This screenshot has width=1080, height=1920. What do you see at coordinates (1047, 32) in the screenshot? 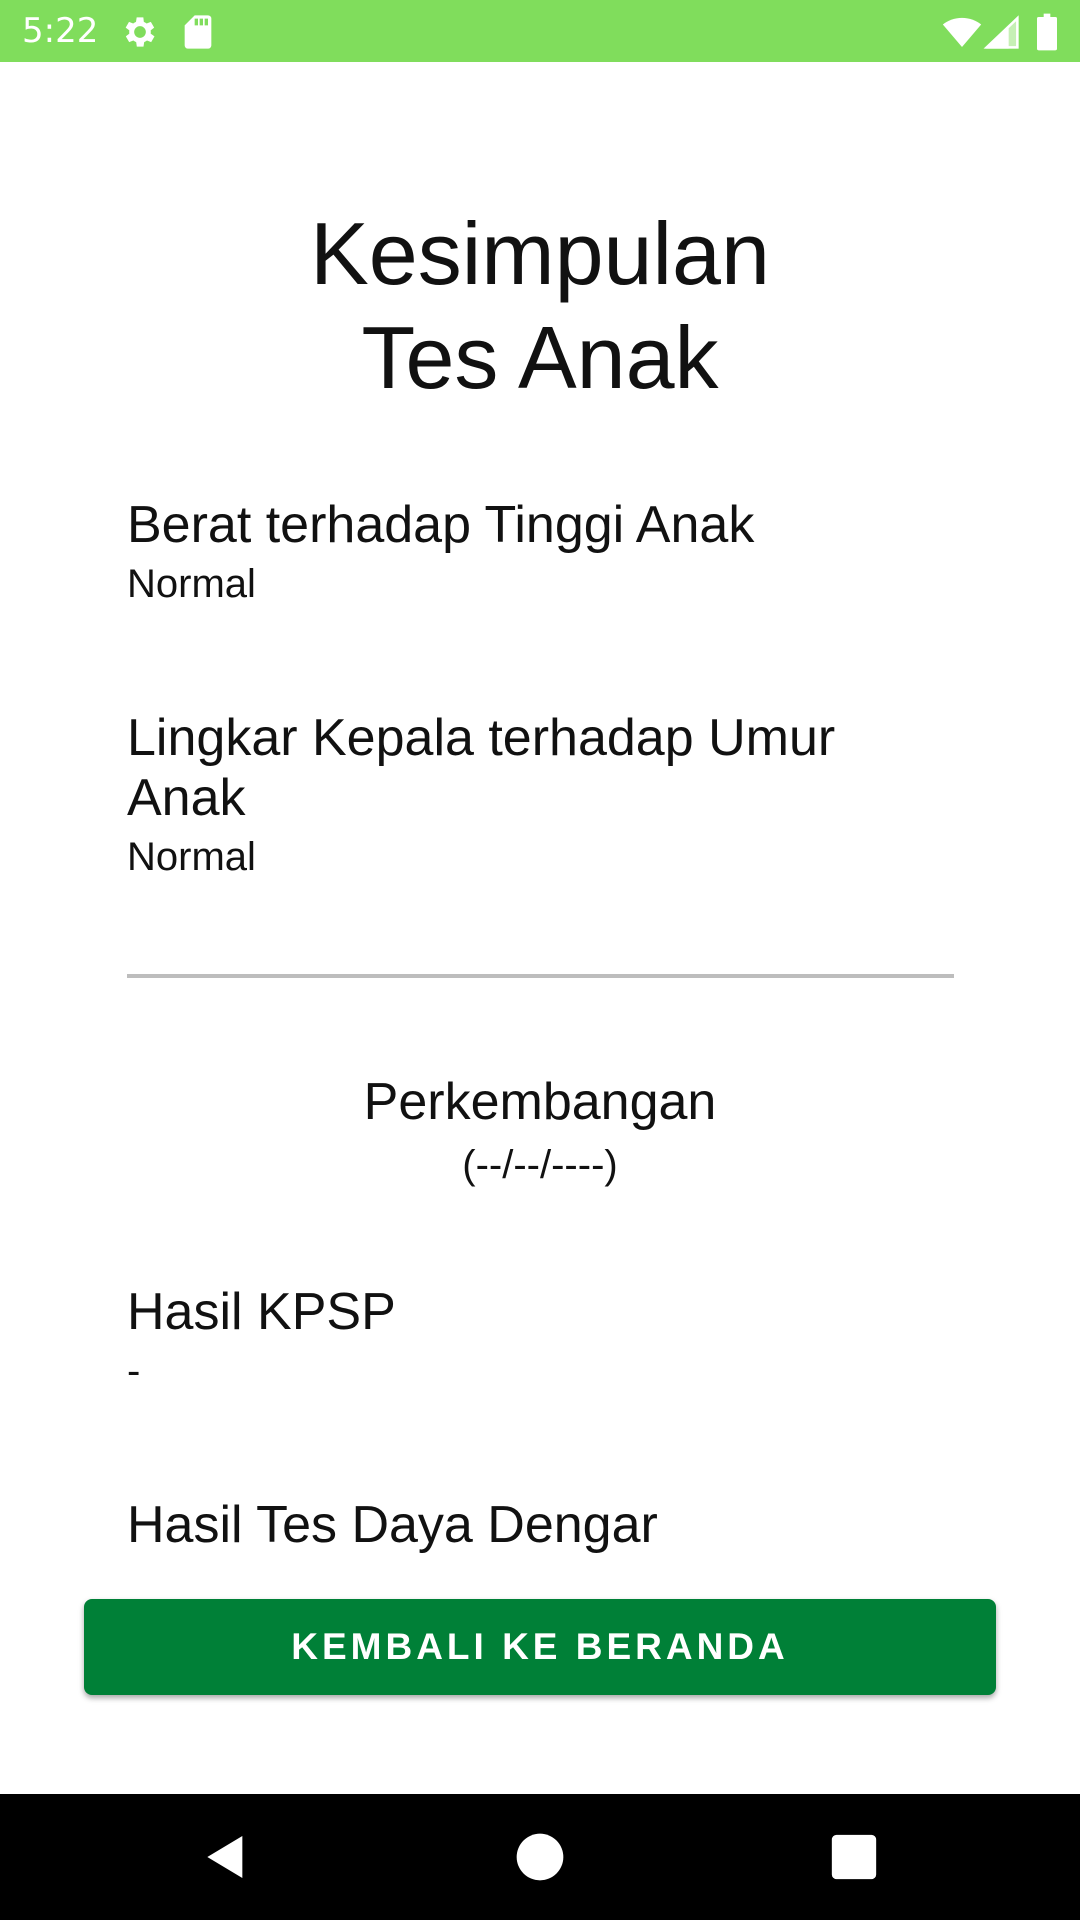
I see `battery-icon` at bounding box center [1047, 32].